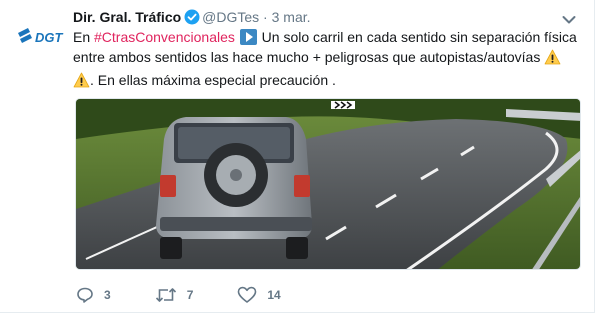 This screenshot has height=313, width=595. I want to click on like-count: 14, so click(274, 295).